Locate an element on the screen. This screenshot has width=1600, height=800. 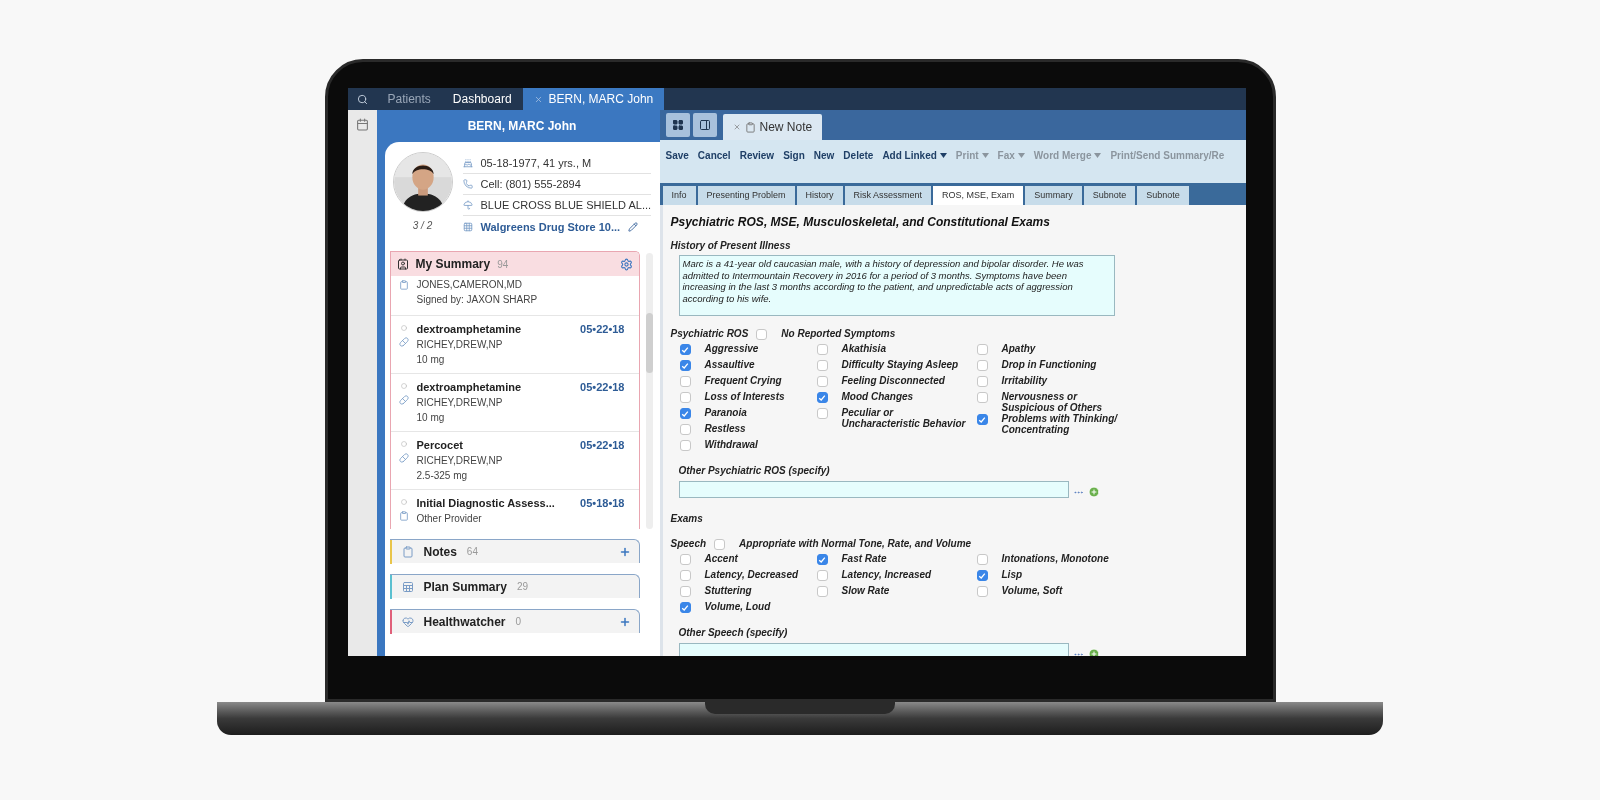
toolbar-button: New is located at coordinates (824, 155).